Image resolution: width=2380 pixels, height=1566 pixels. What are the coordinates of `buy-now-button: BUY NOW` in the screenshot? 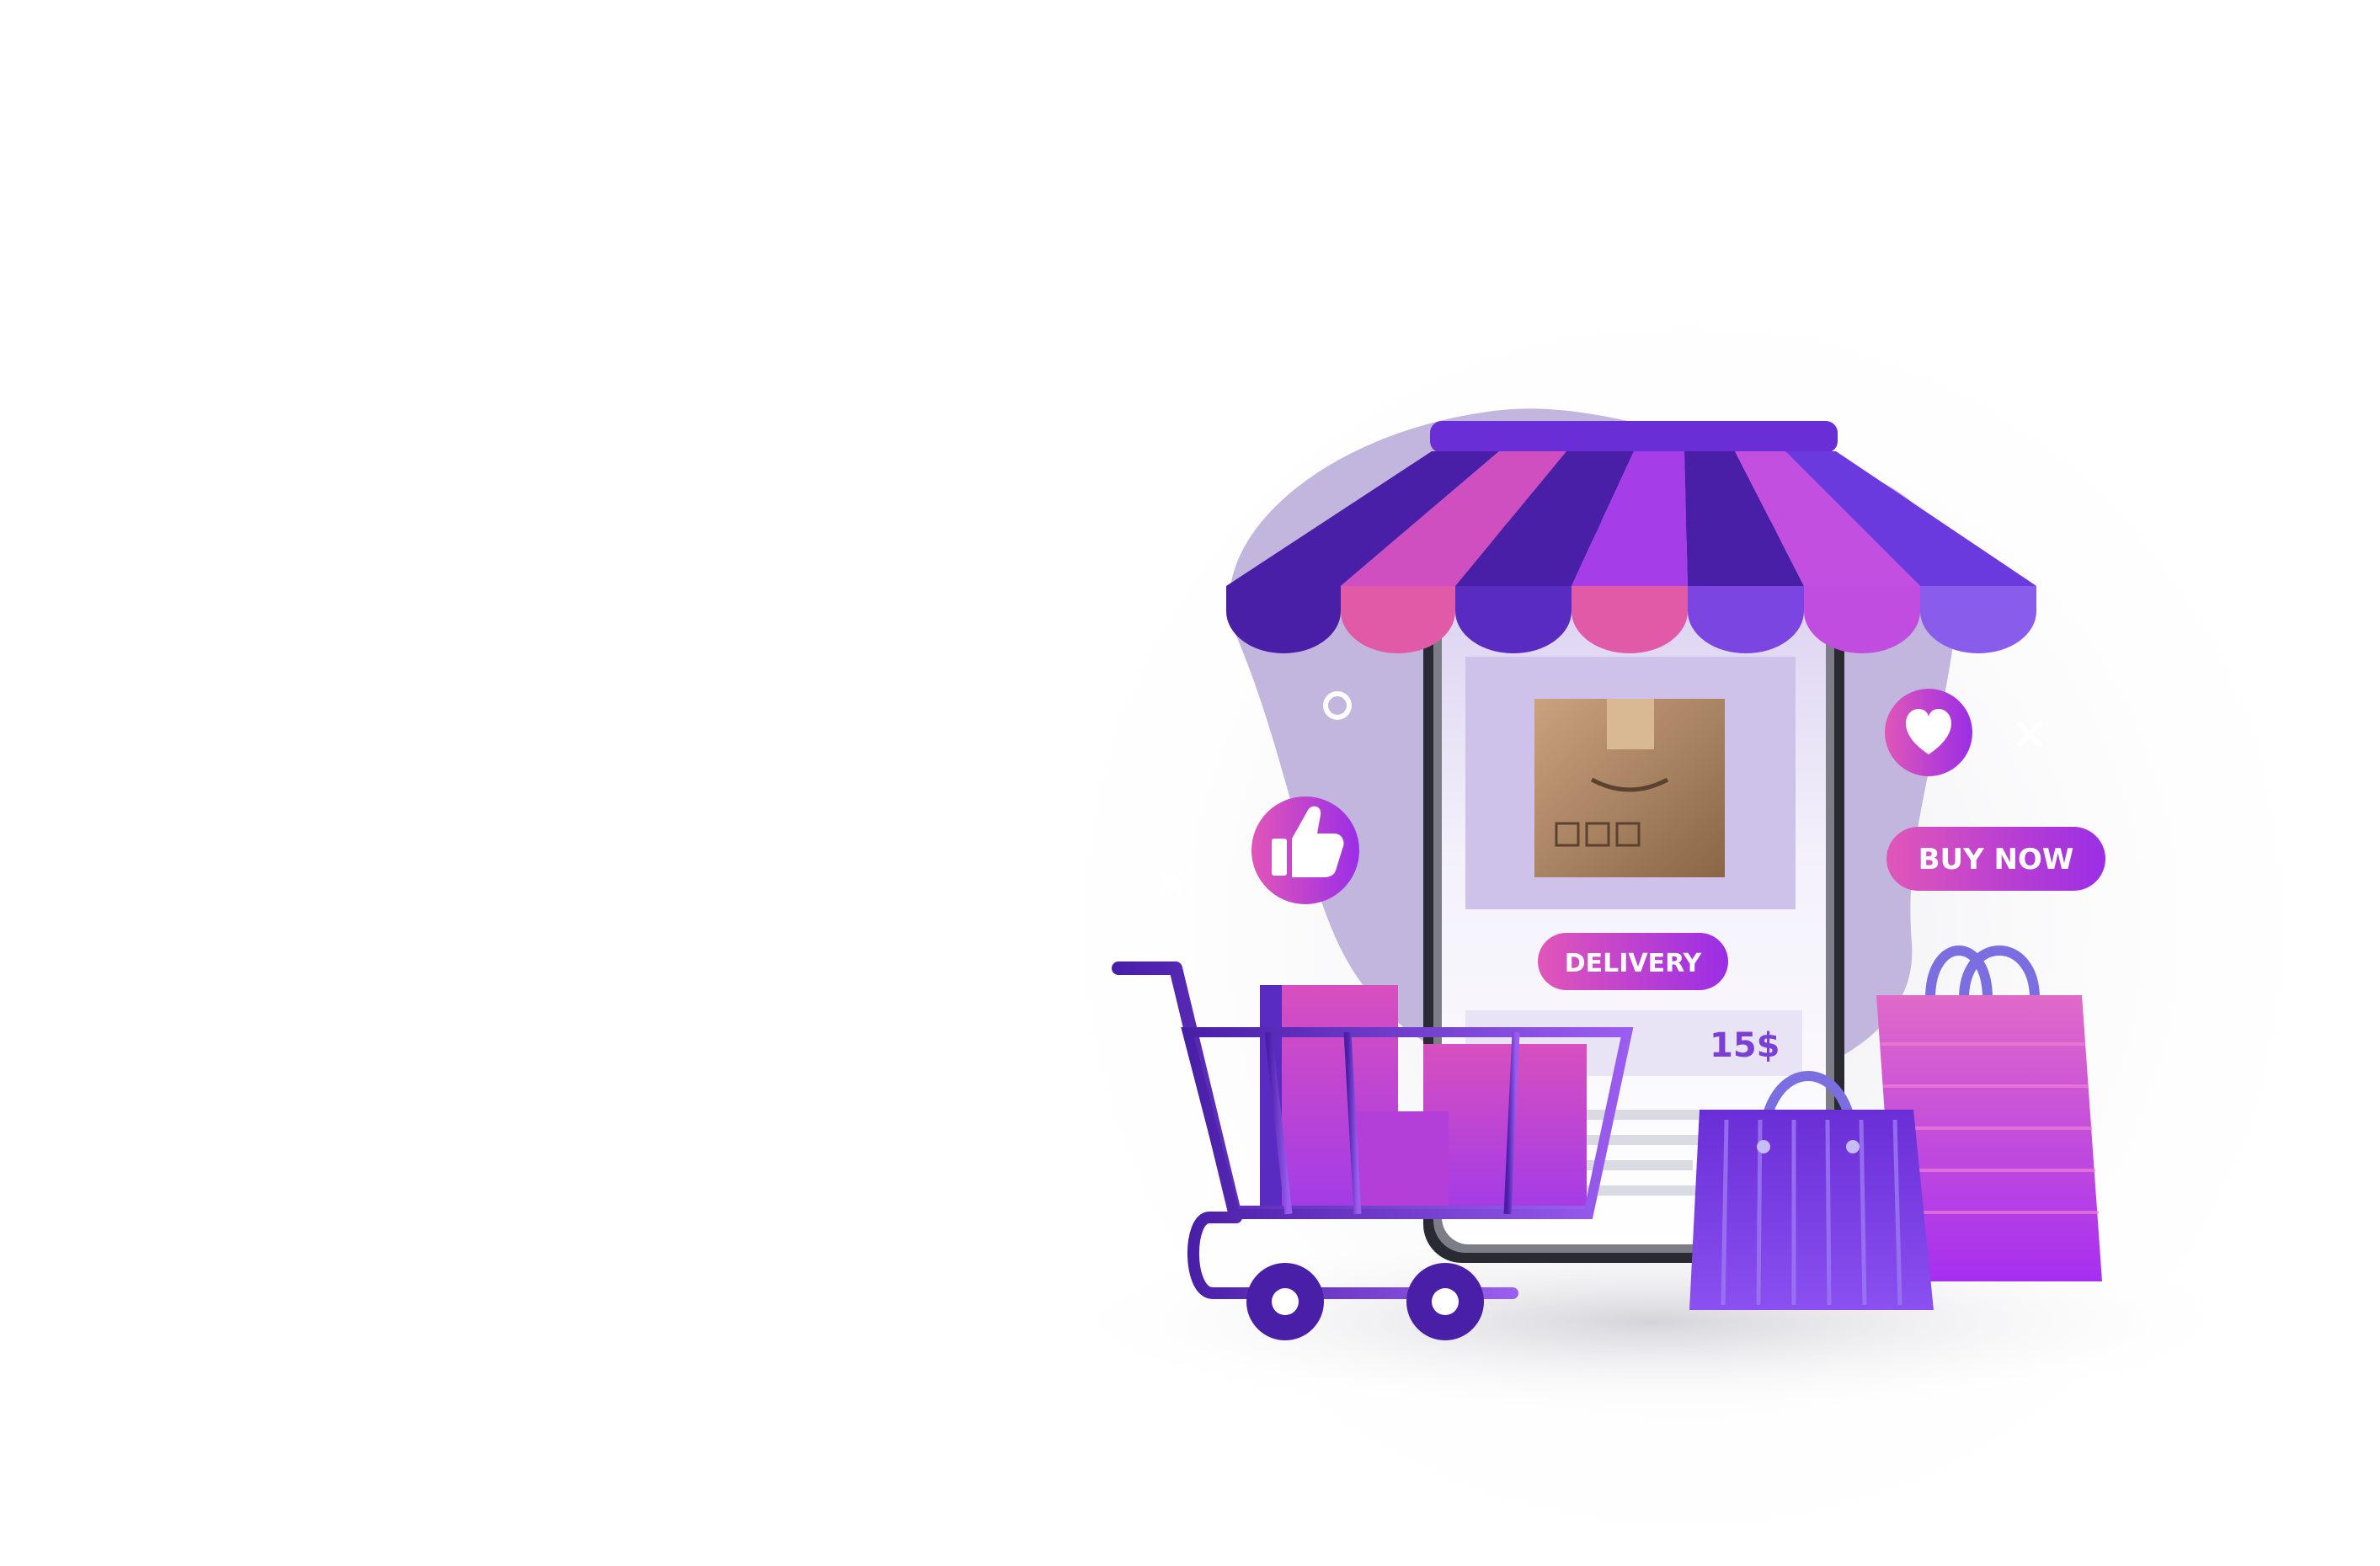 It's located at (1995, 859).